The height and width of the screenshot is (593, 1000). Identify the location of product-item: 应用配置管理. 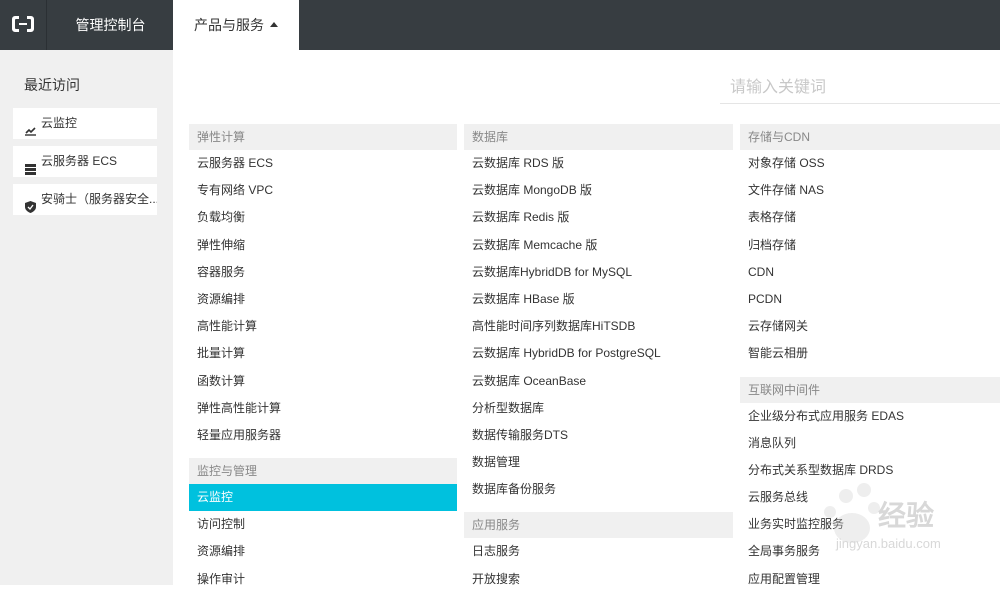
(870, 579).